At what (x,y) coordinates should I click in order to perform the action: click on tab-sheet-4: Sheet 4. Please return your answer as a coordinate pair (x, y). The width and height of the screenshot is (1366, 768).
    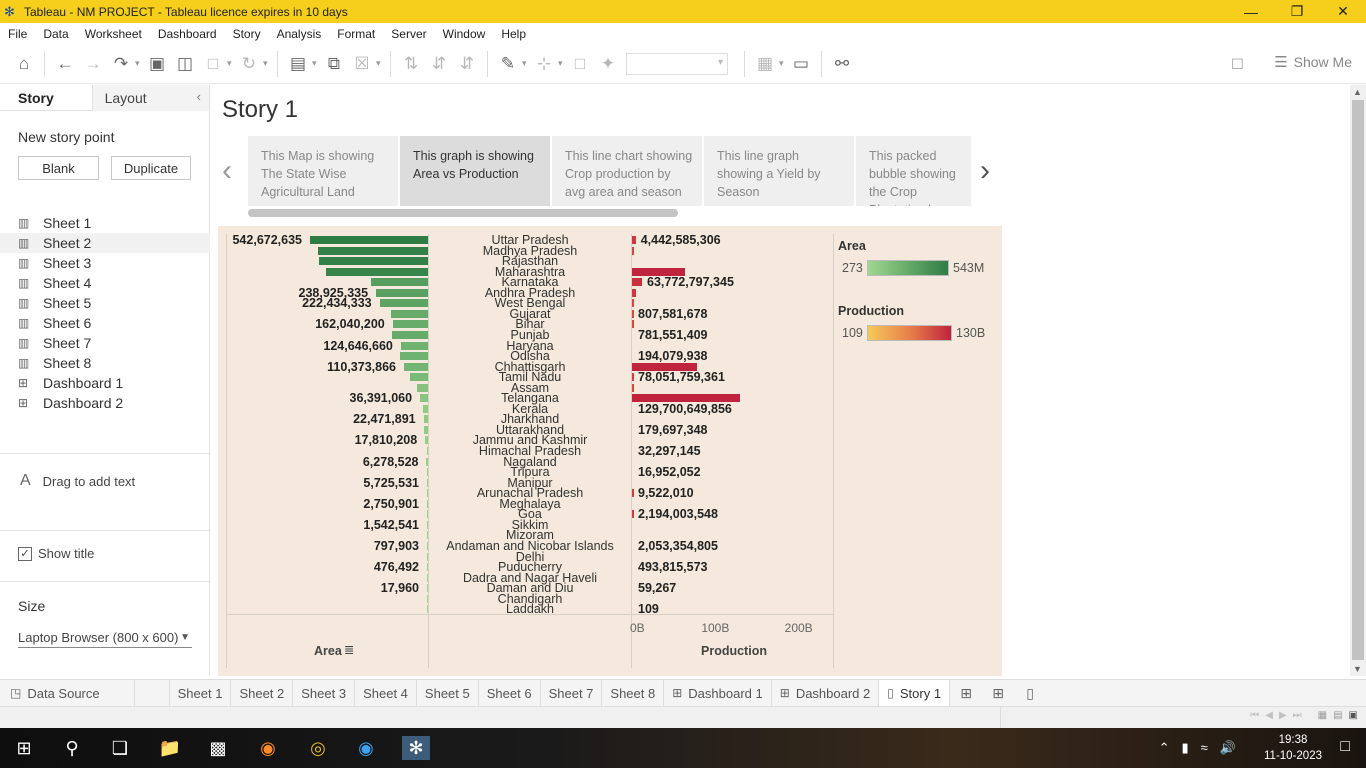
    Looking at the image, I should click on (386, 693).